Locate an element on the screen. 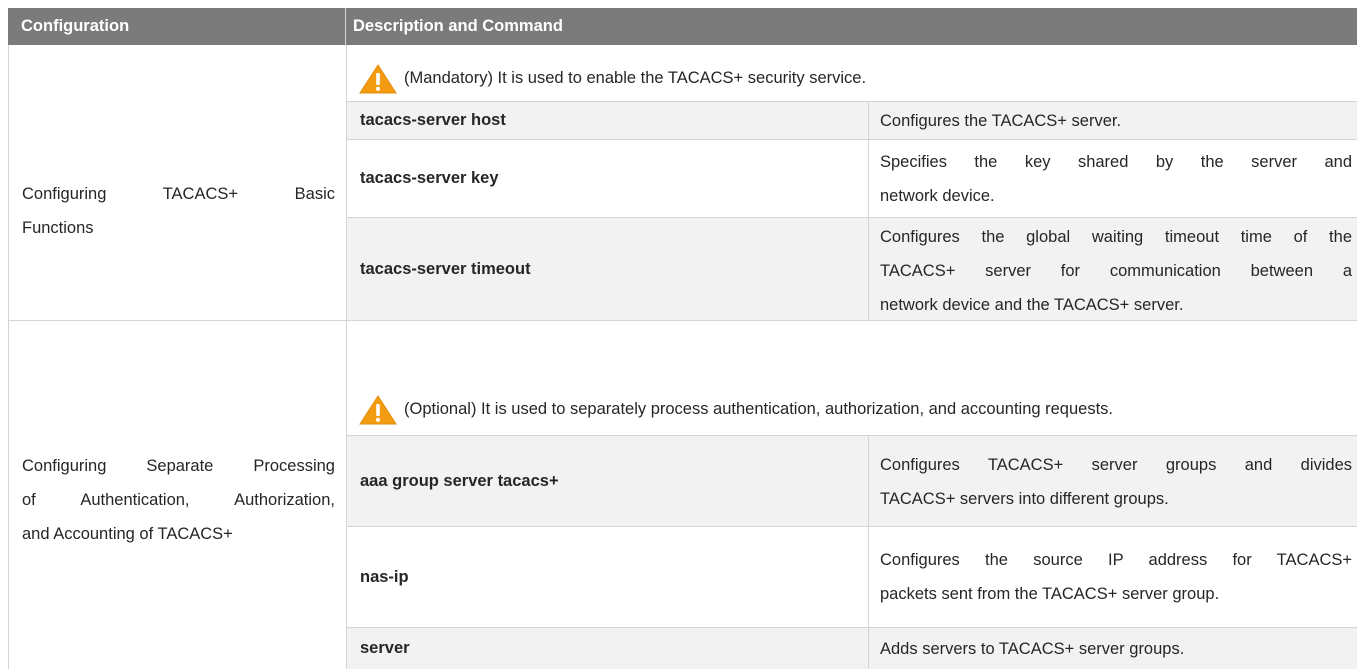 Image resolution: width=1357 pixels, height=669 pixels. config-cell: Configuring TACACS+ Basic Functions is located at coordinates (178, 211).